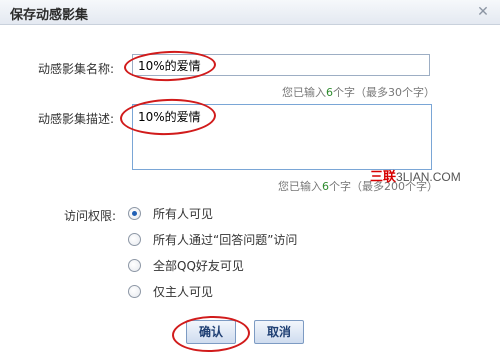 The image size is (500, 355). What do you see at coordinates (198, 265) in the screenshot?
I see `access-option-label: 全部QQ好友可见` at bounding box center [198, 265].